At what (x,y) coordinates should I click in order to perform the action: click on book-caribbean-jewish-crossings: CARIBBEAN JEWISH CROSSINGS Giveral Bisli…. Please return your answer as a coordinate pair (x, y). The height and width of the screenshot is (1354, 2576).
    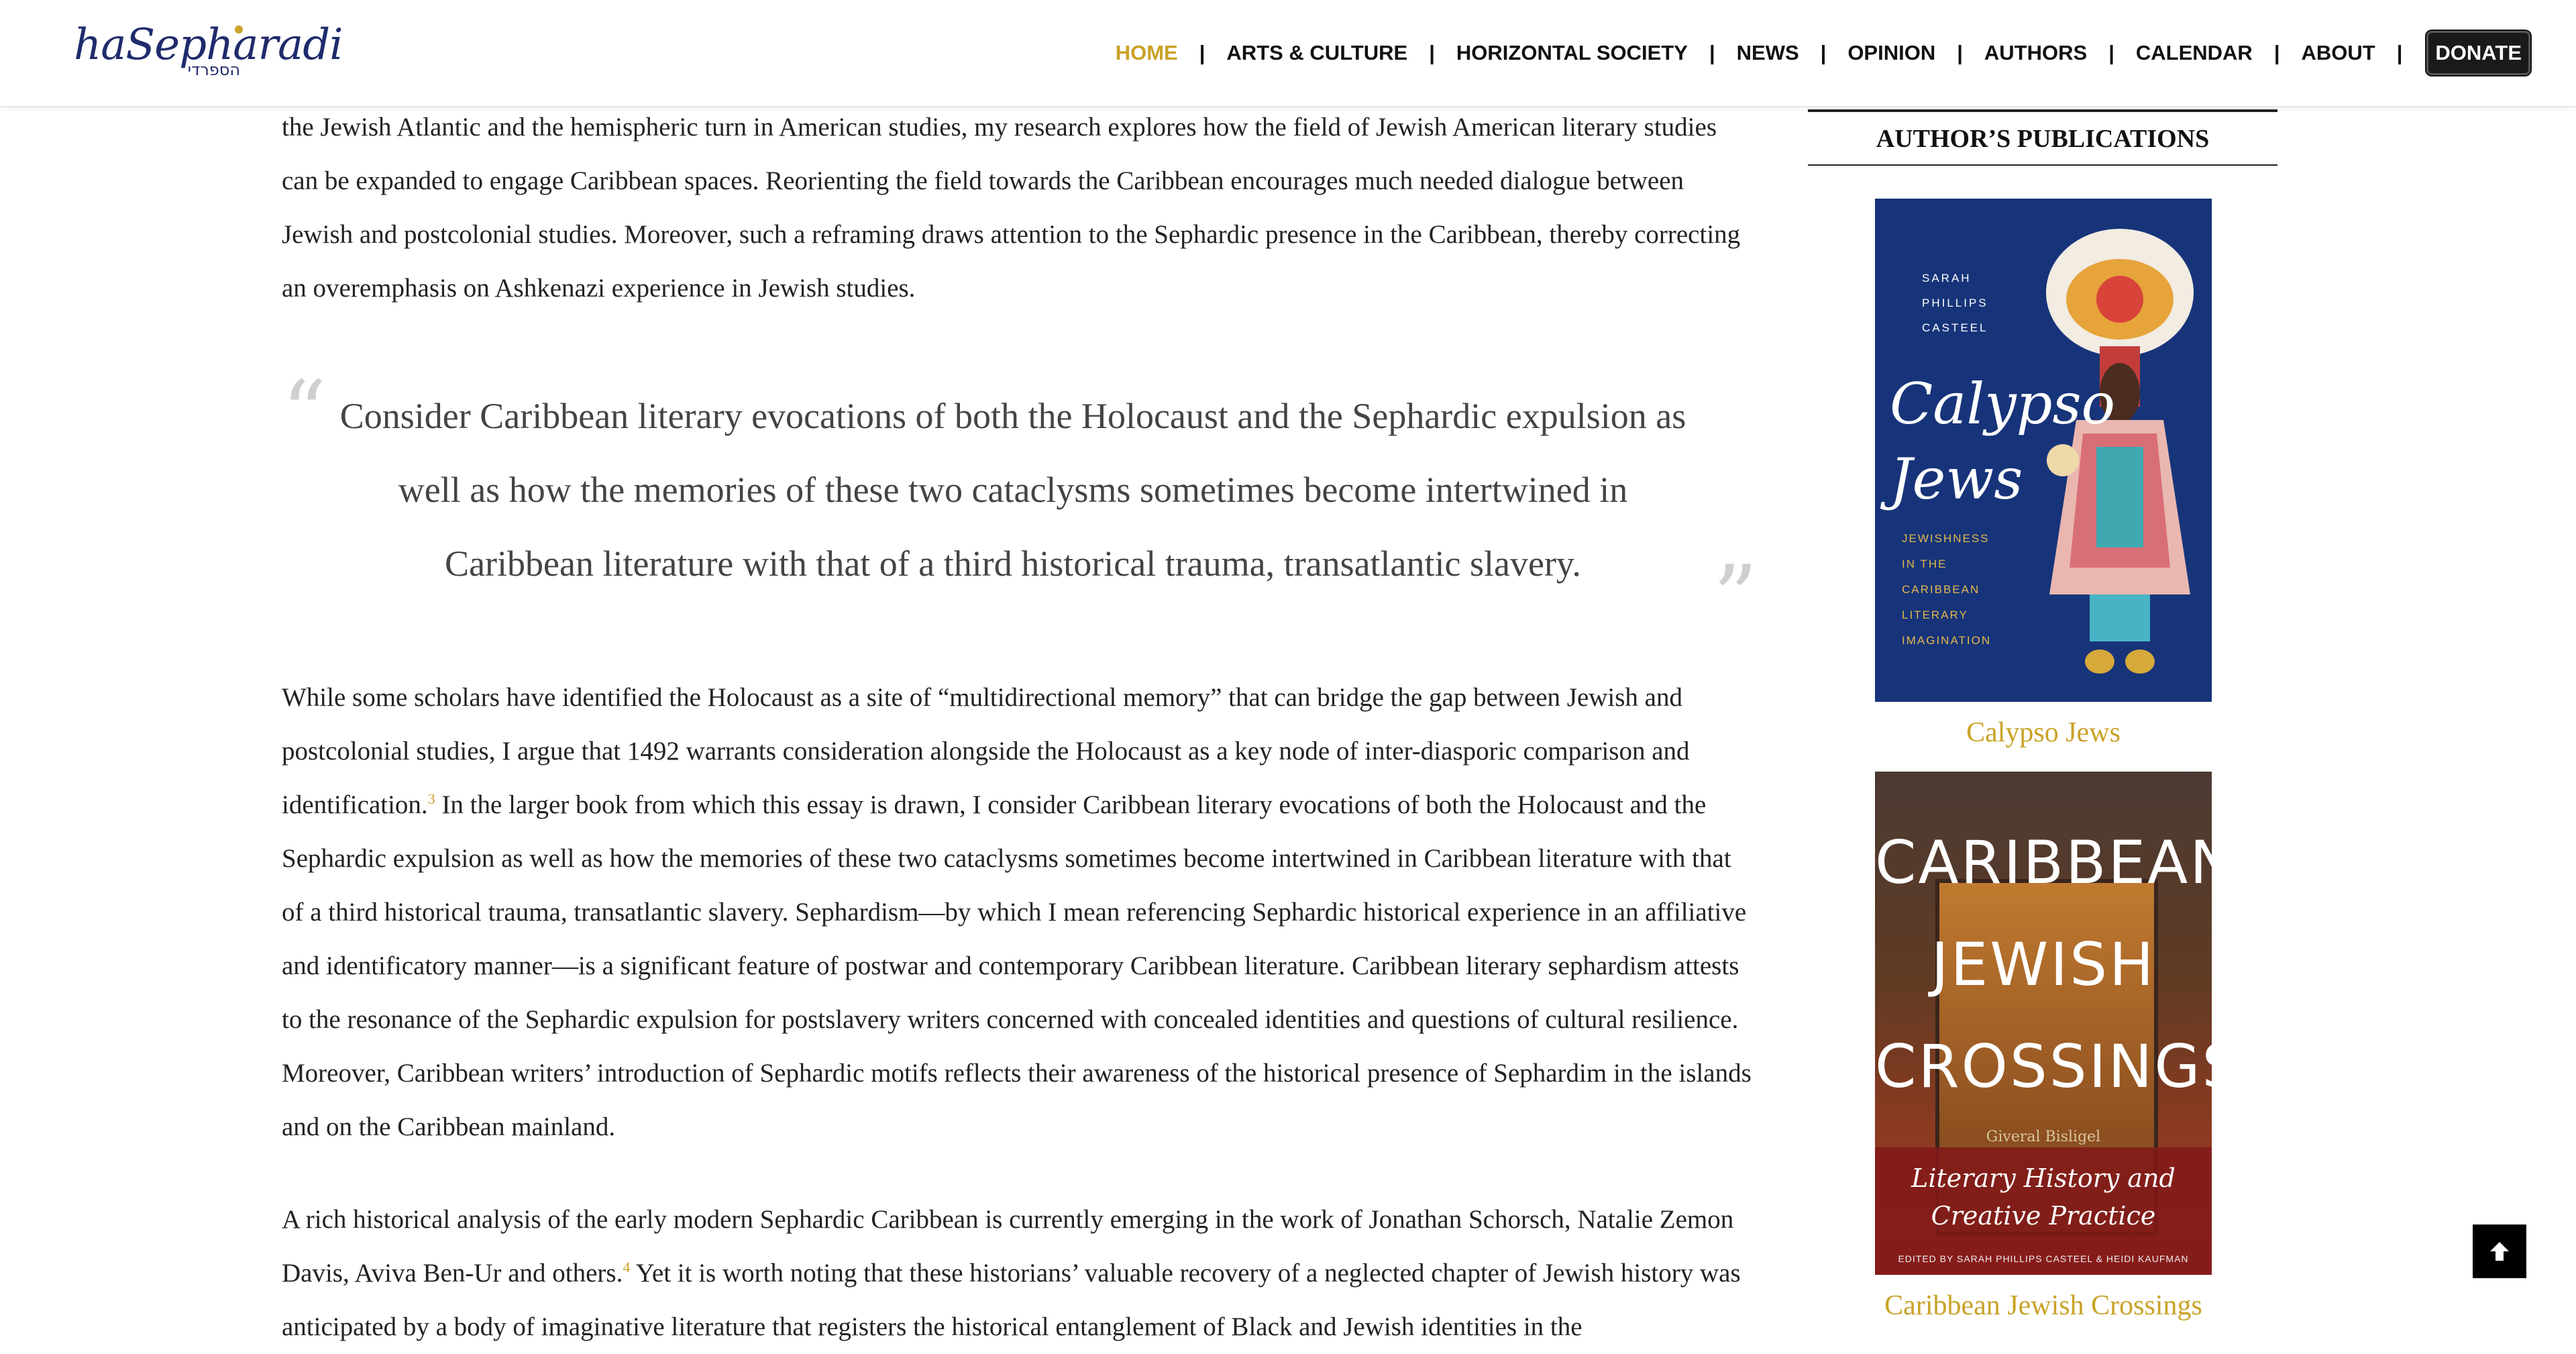
    Looking at the image, I should click on (2043, 1047).